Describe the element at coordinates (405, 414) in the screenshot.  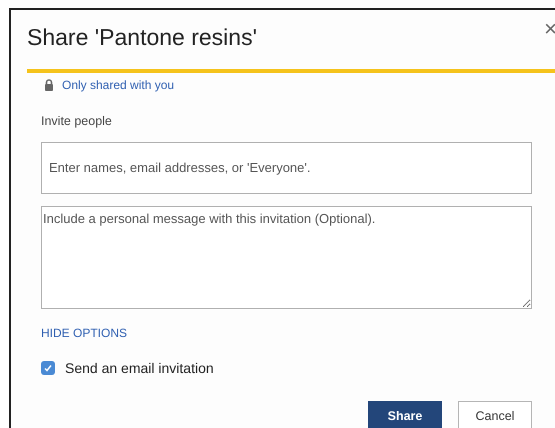
I see `share-button: Share` at that location.